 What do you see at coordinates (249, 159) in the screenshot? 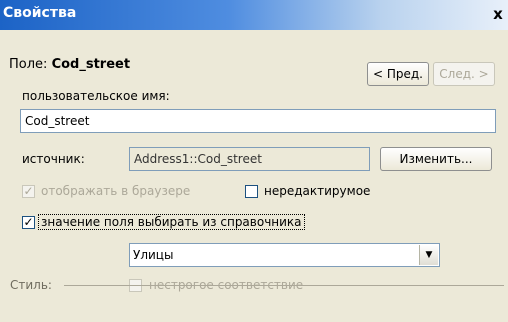
I see `source-field: Address1::Cod_street` at bounding box center [249, 159].